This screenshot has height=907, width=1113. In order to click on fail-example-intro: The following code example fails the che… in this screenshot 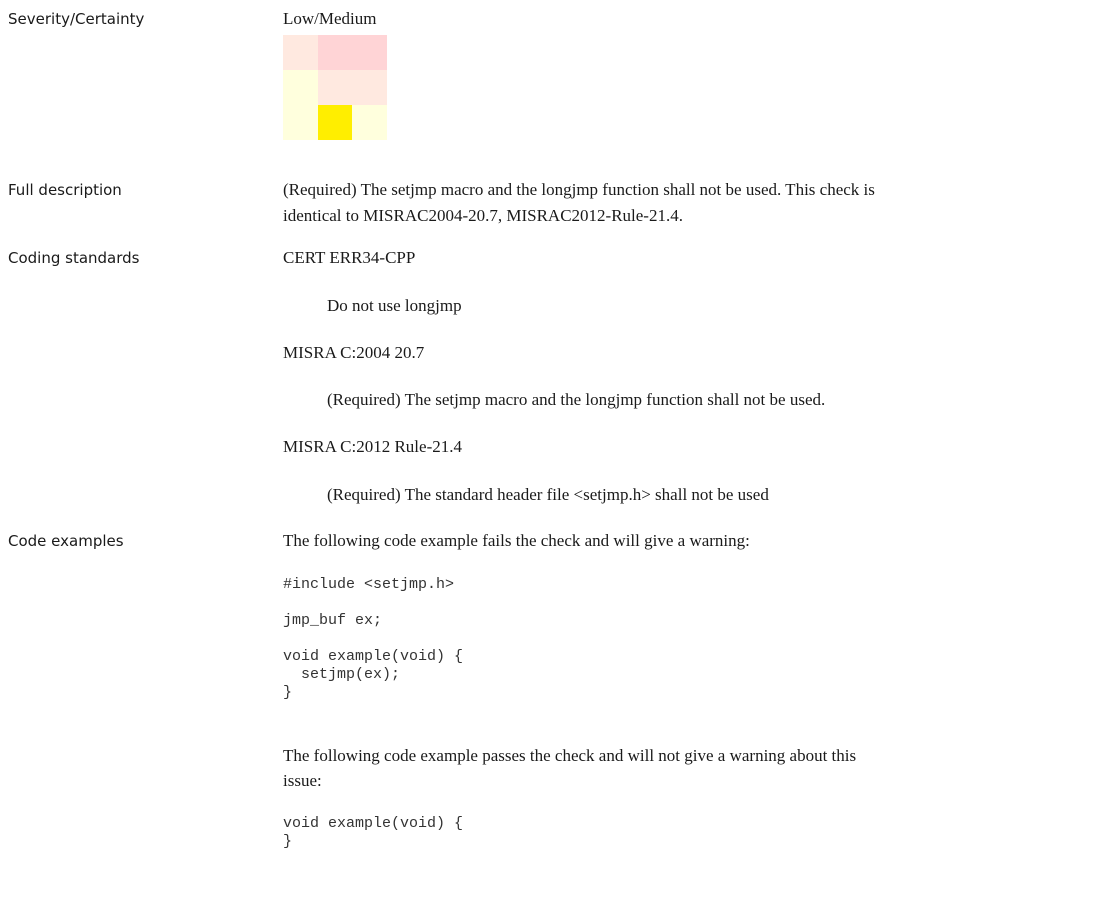, I will do `click(516, 540)`.